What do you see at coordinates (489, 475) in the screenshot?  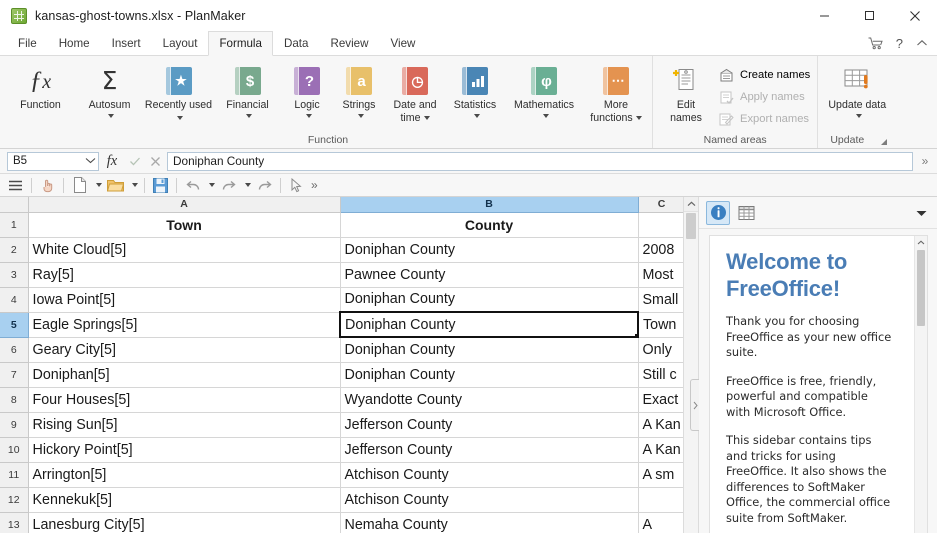 I see `cell-b11: Atchison County` at bounding box center [489, 475].